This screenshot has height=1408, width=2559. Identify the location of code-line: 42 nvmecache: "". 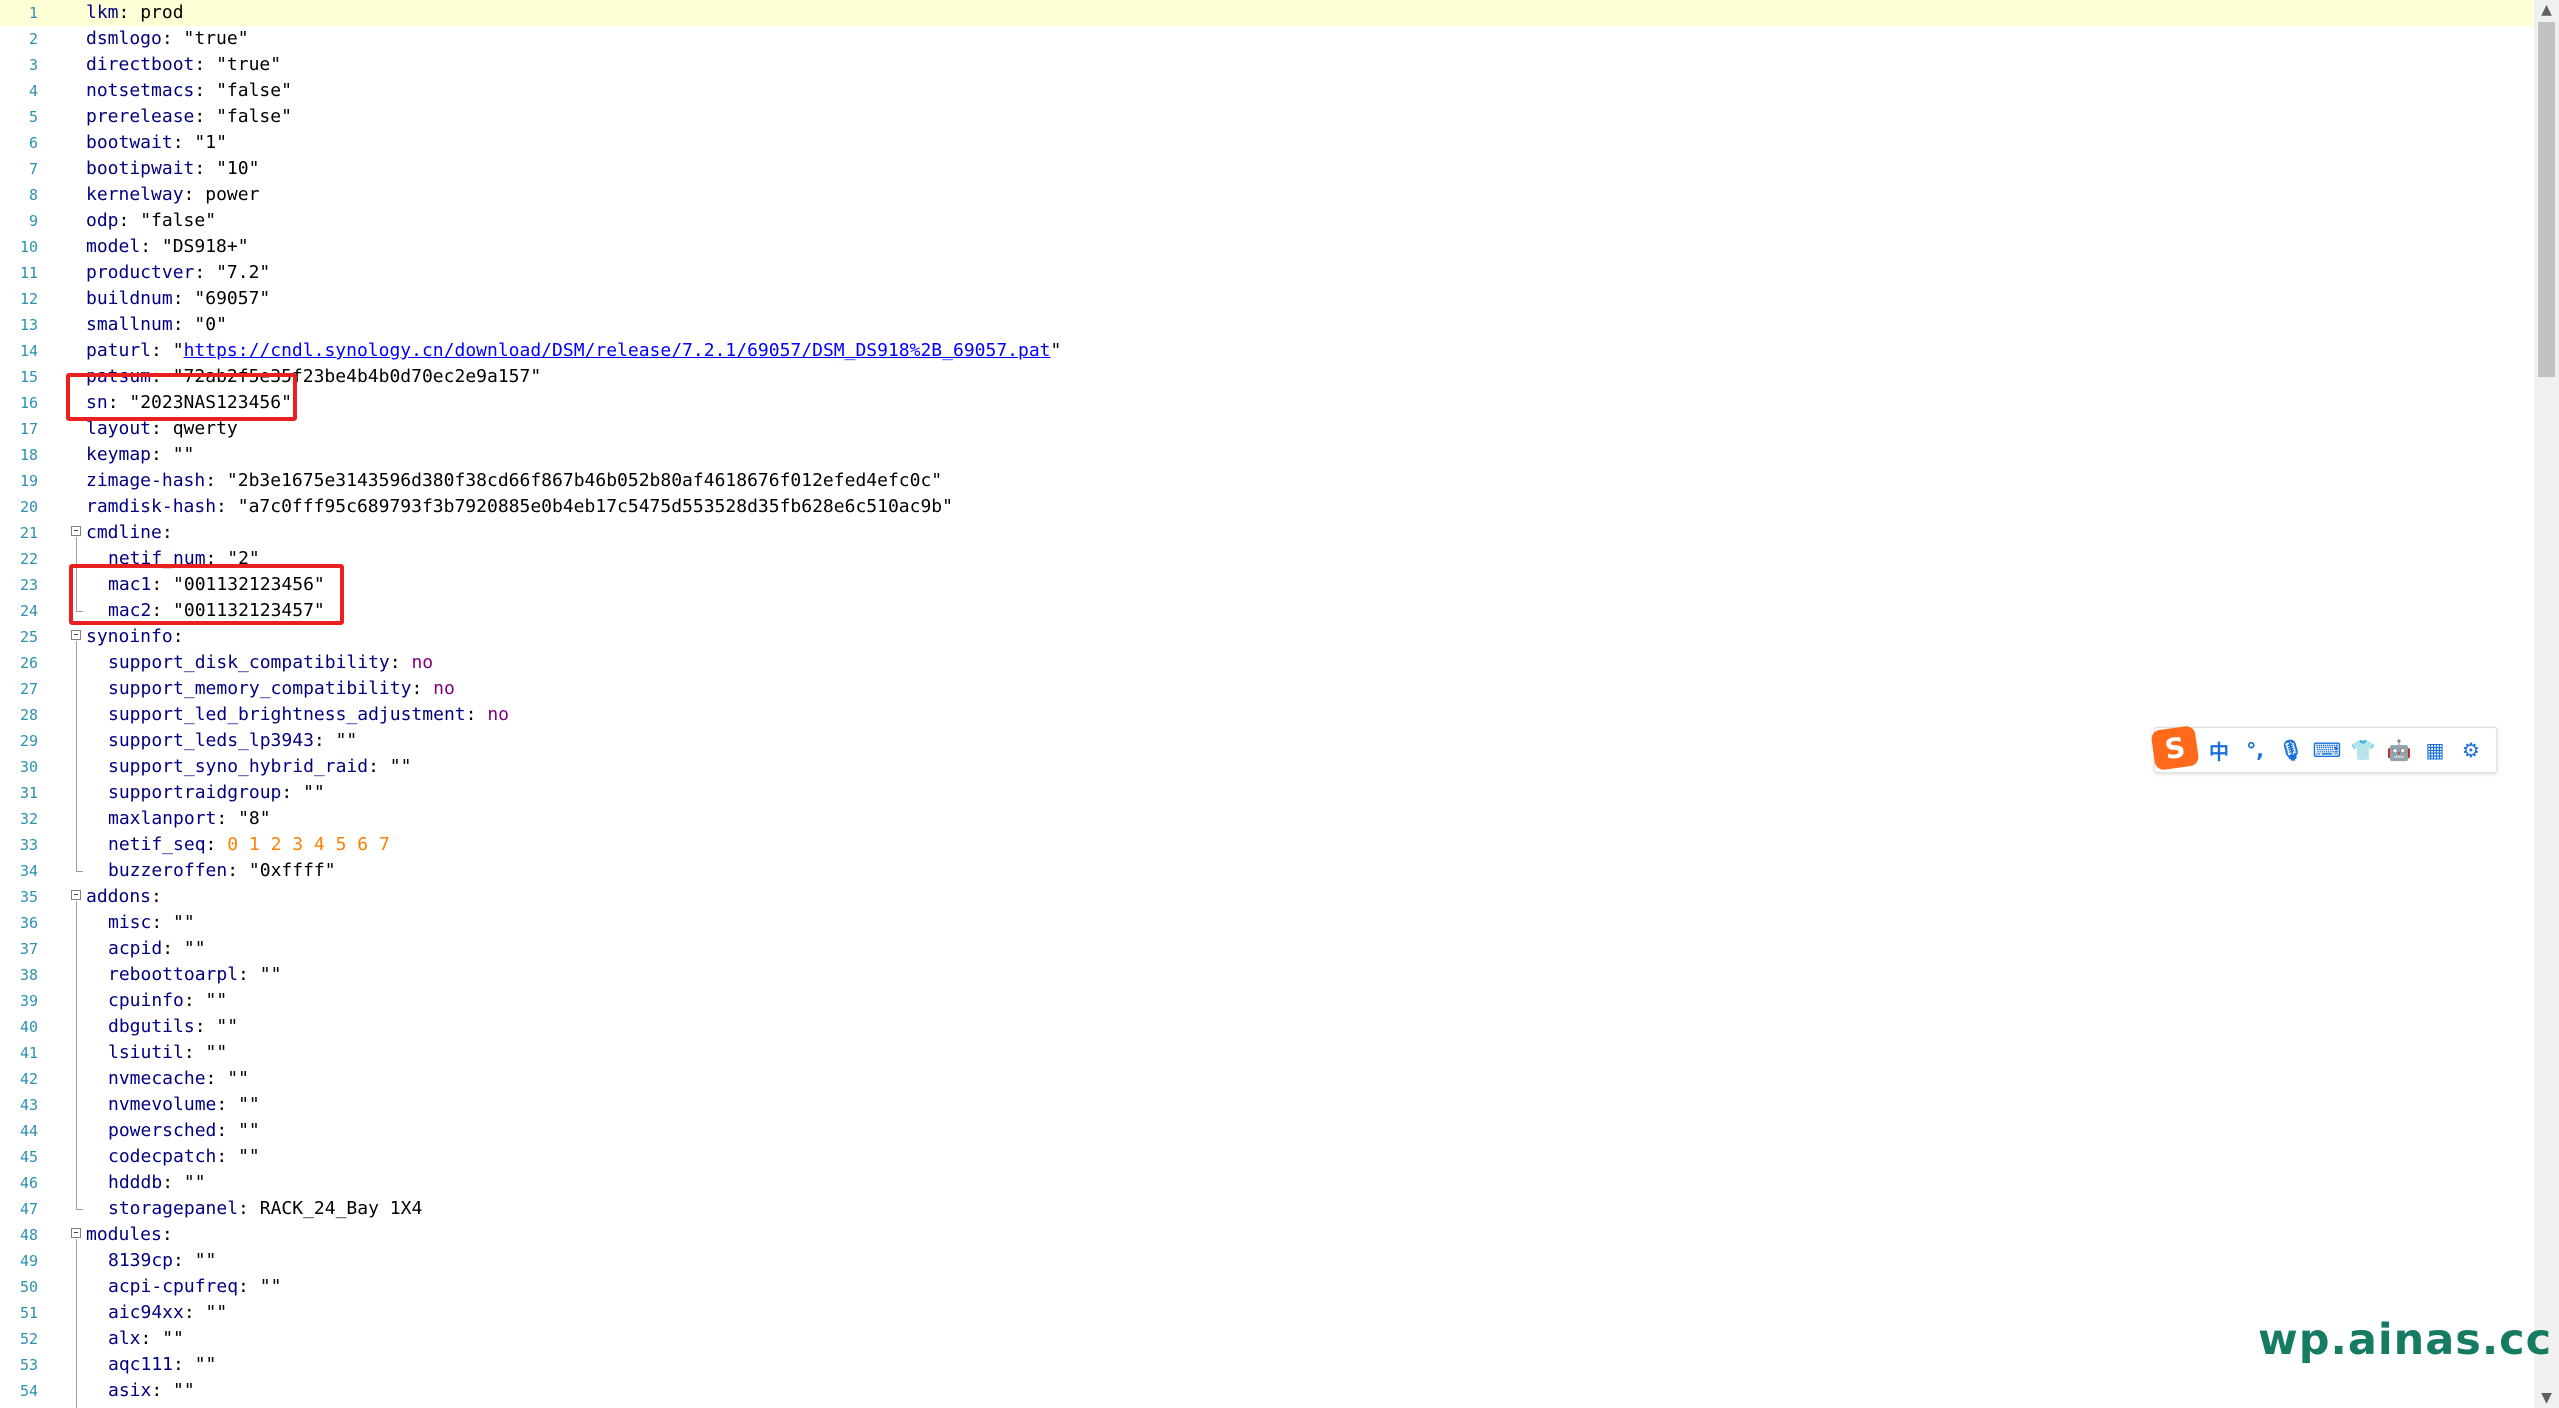
(1267, 1079).